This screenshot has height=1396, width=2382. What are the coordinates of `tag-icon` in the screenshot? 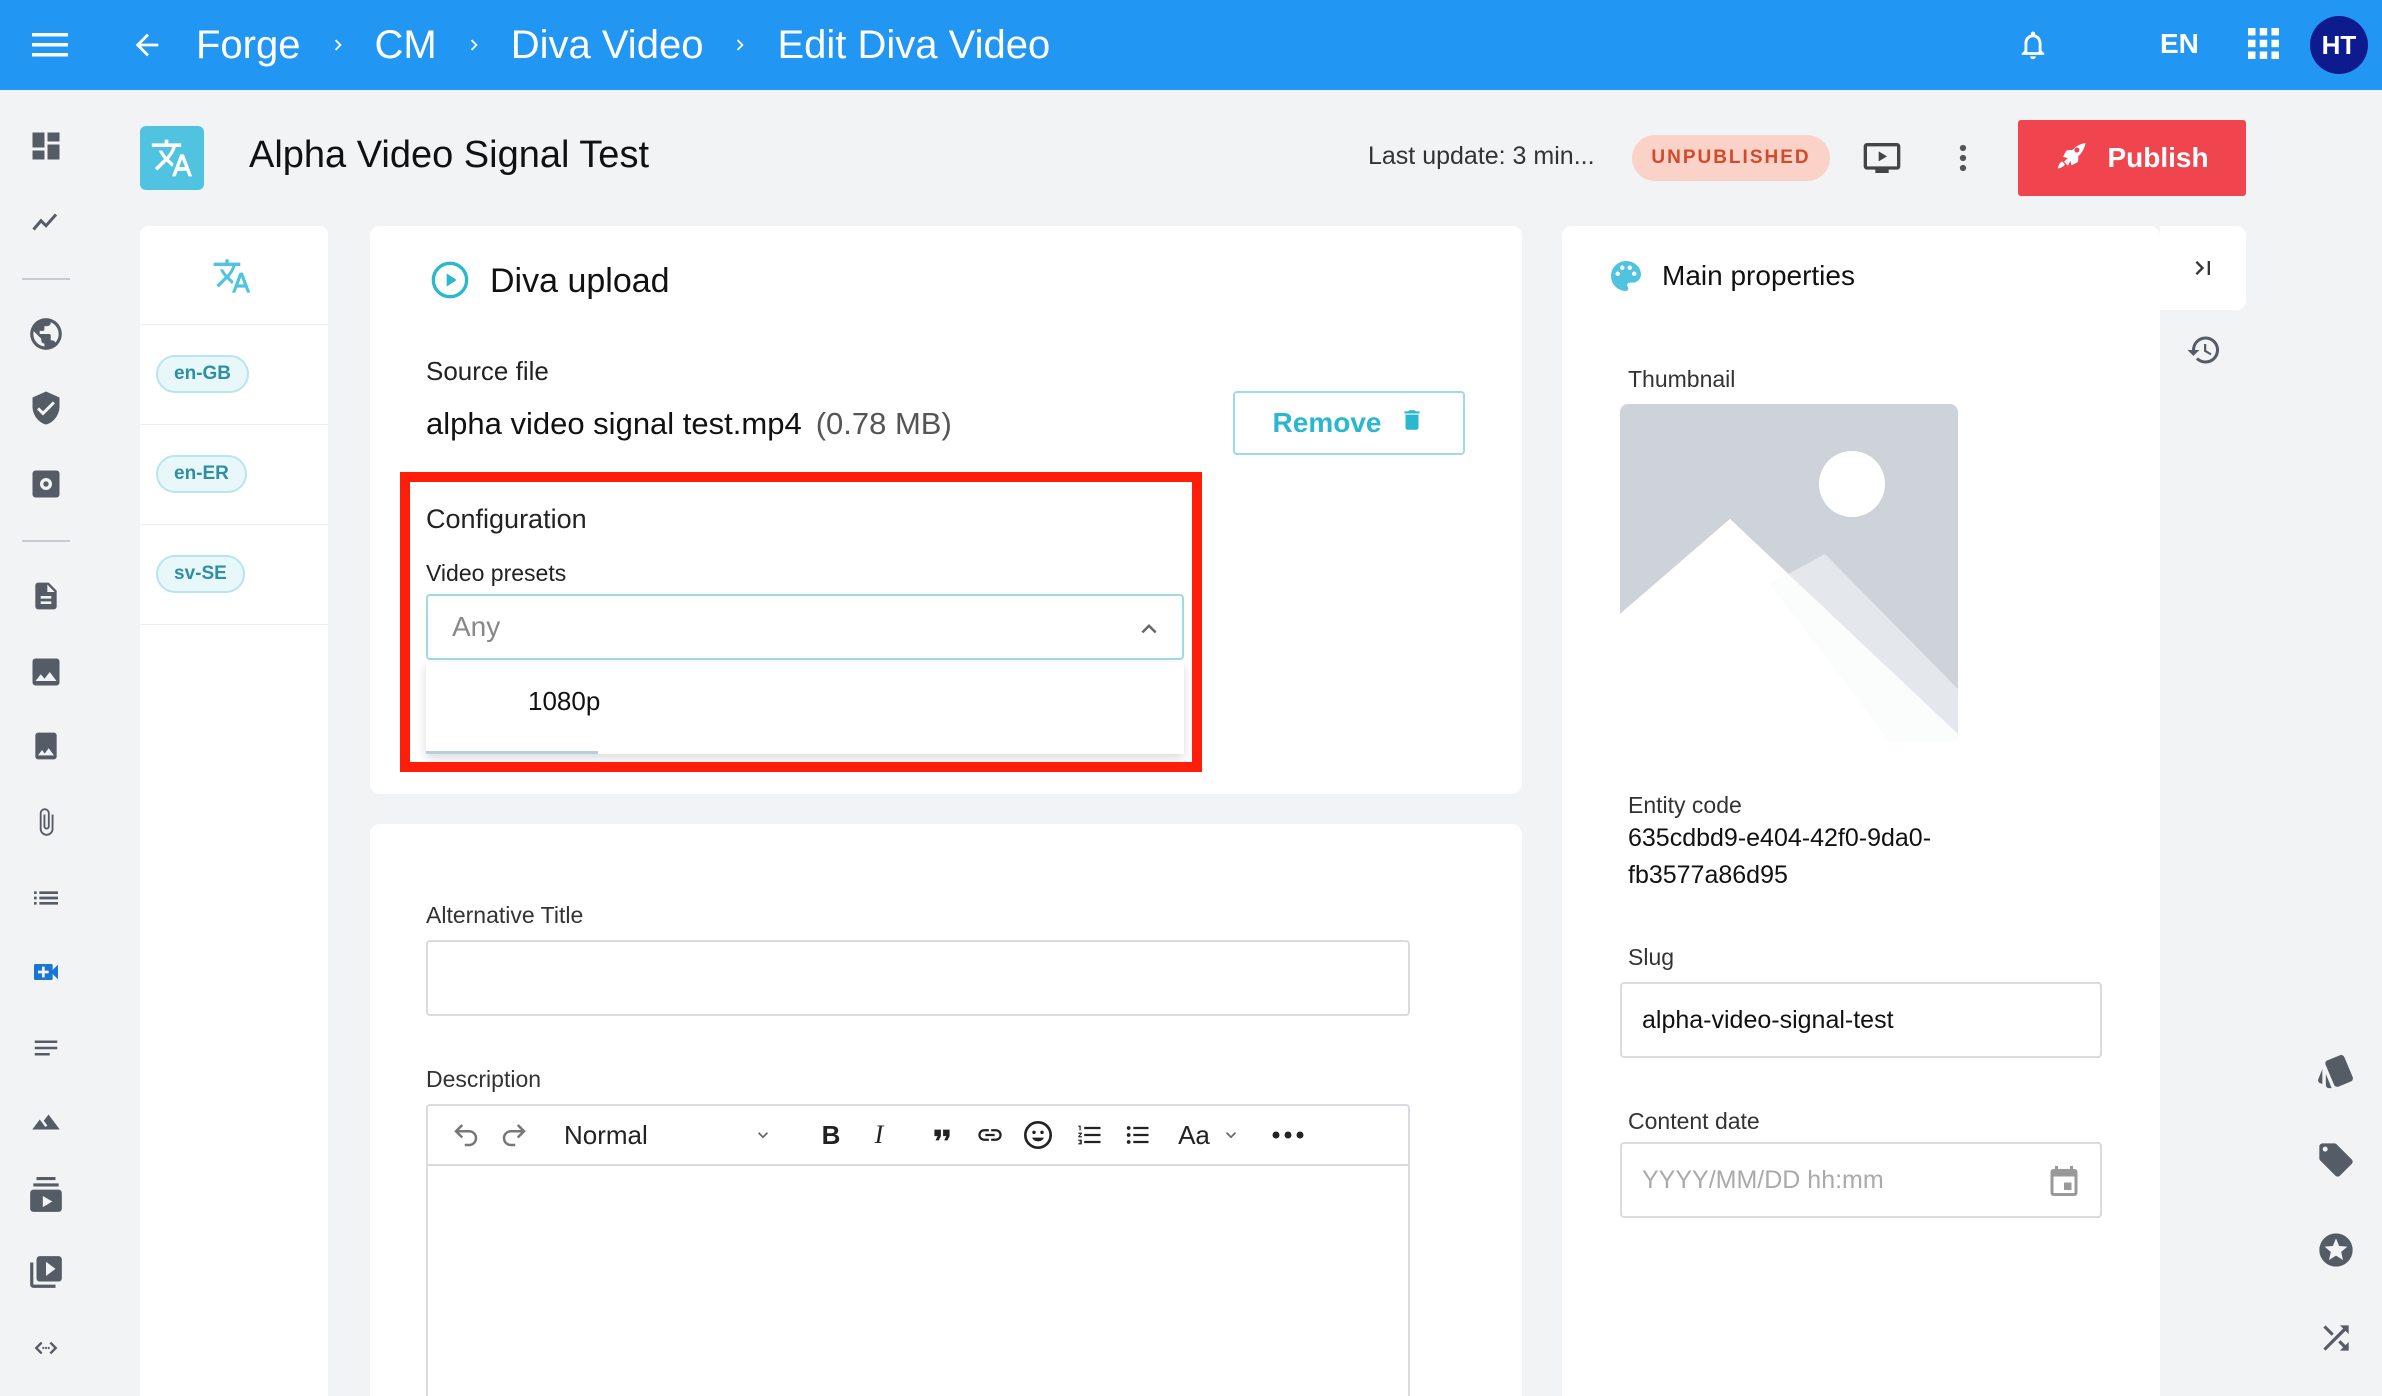 It's located at (2336, 1160).